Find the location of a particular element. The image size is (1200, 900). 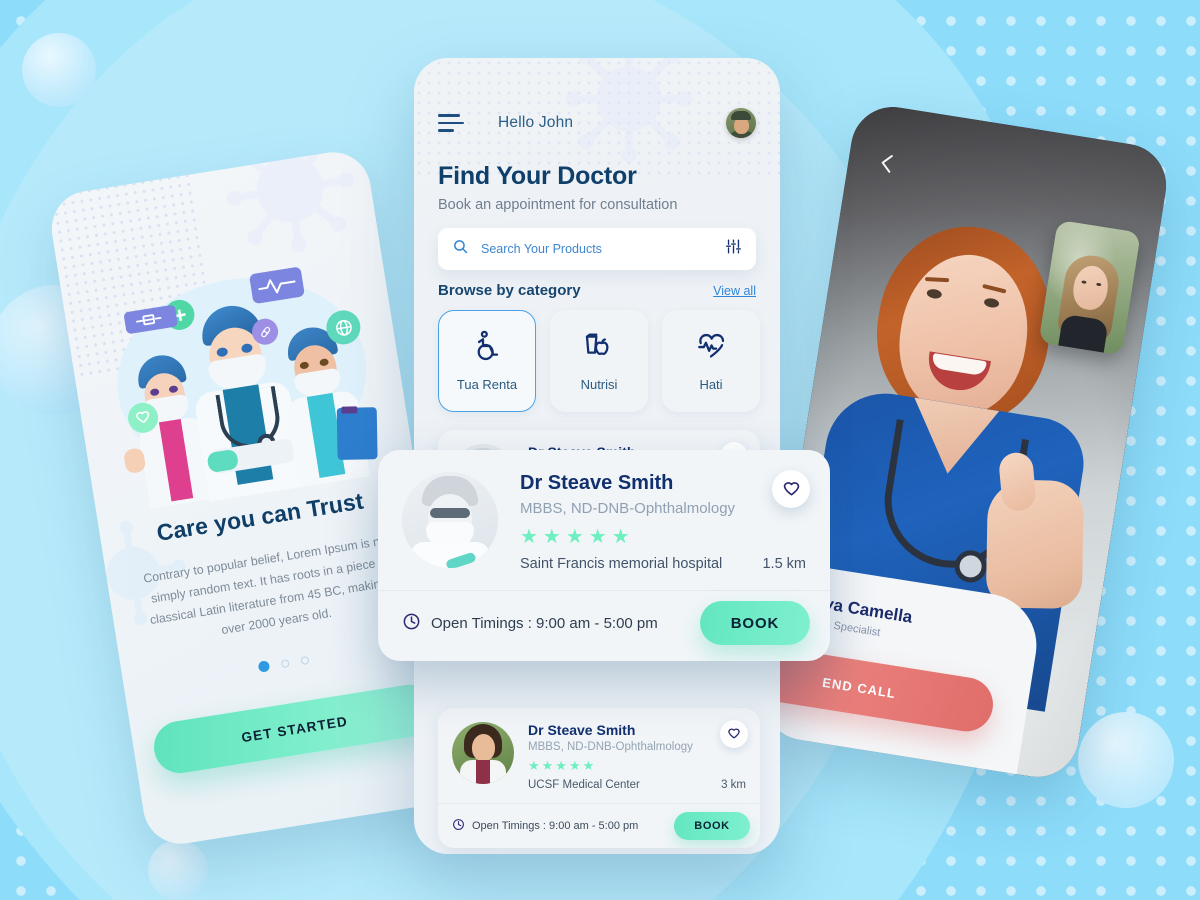

doctor-distance: 3 km is located at coordinates (733, 785).